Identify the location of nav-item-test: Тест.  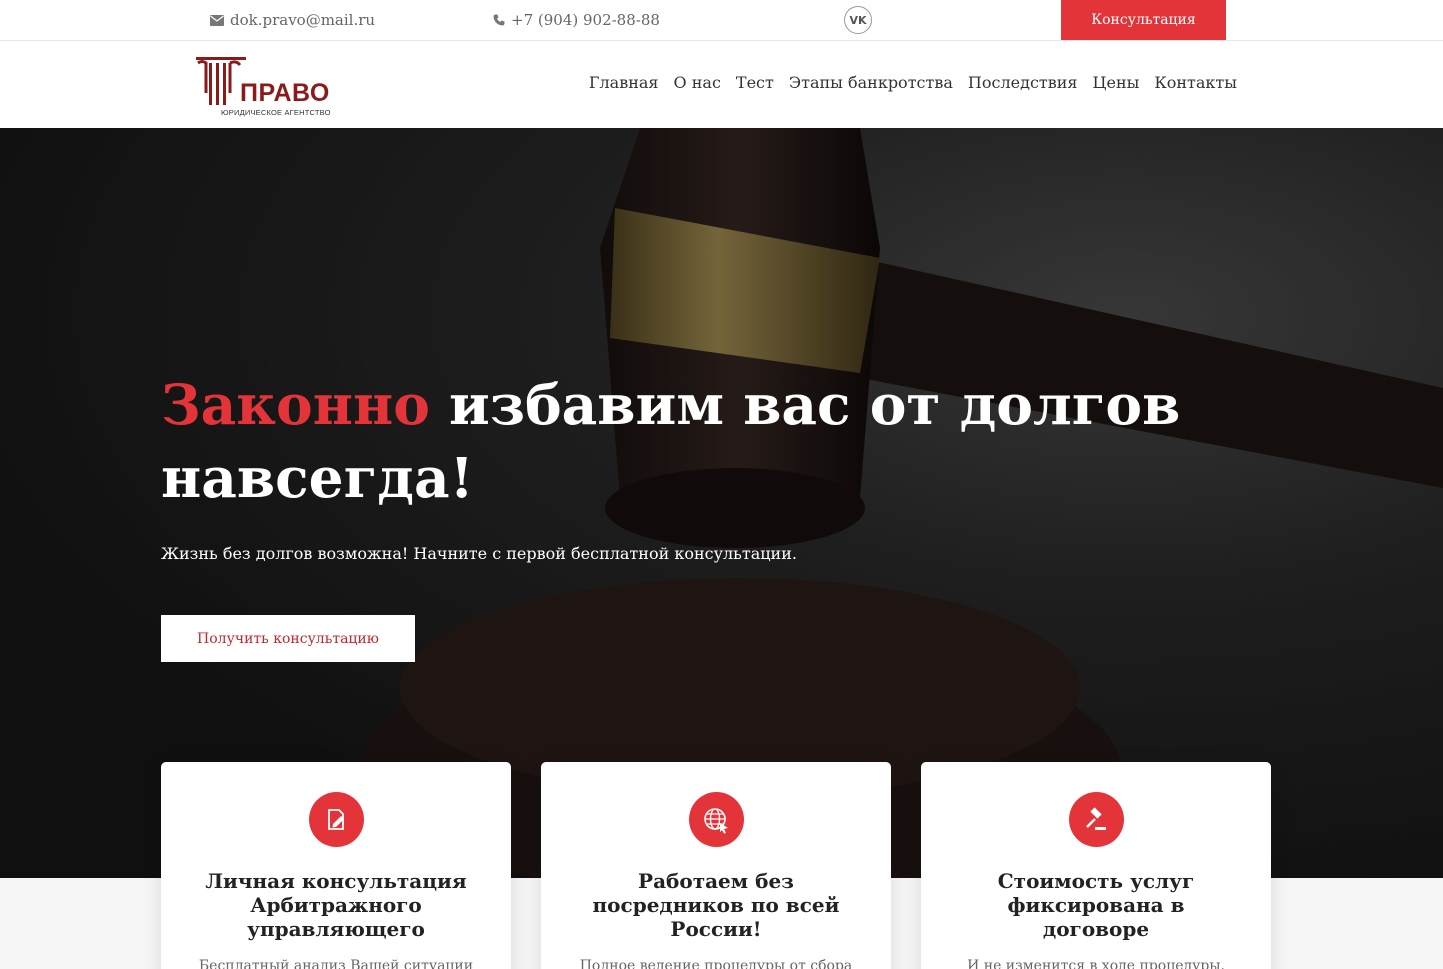
(755, 82).